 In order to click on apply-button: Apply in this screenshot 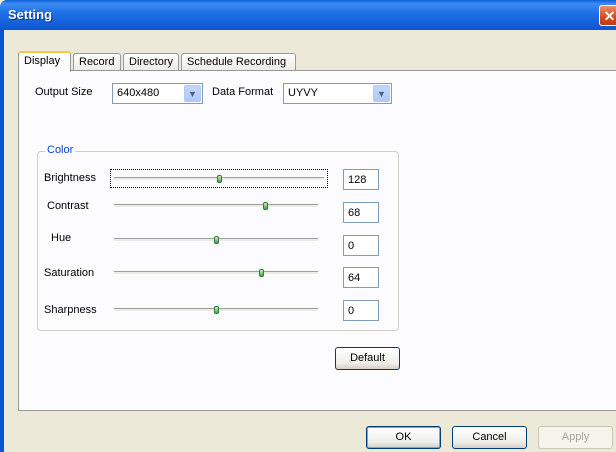, I will do `click(575, 437)`.